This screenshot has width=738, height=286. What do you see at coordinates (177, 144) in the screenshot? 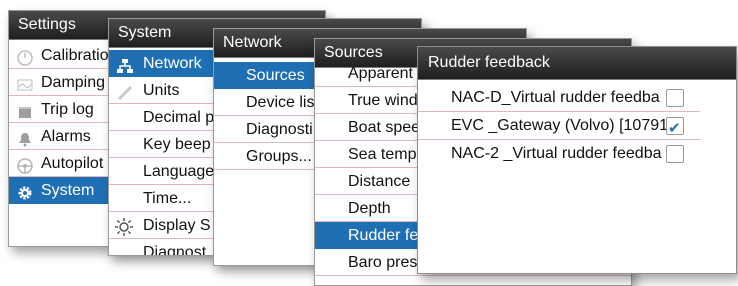
I see `system-item-label: Key beep` at bounding box center [177, 144].